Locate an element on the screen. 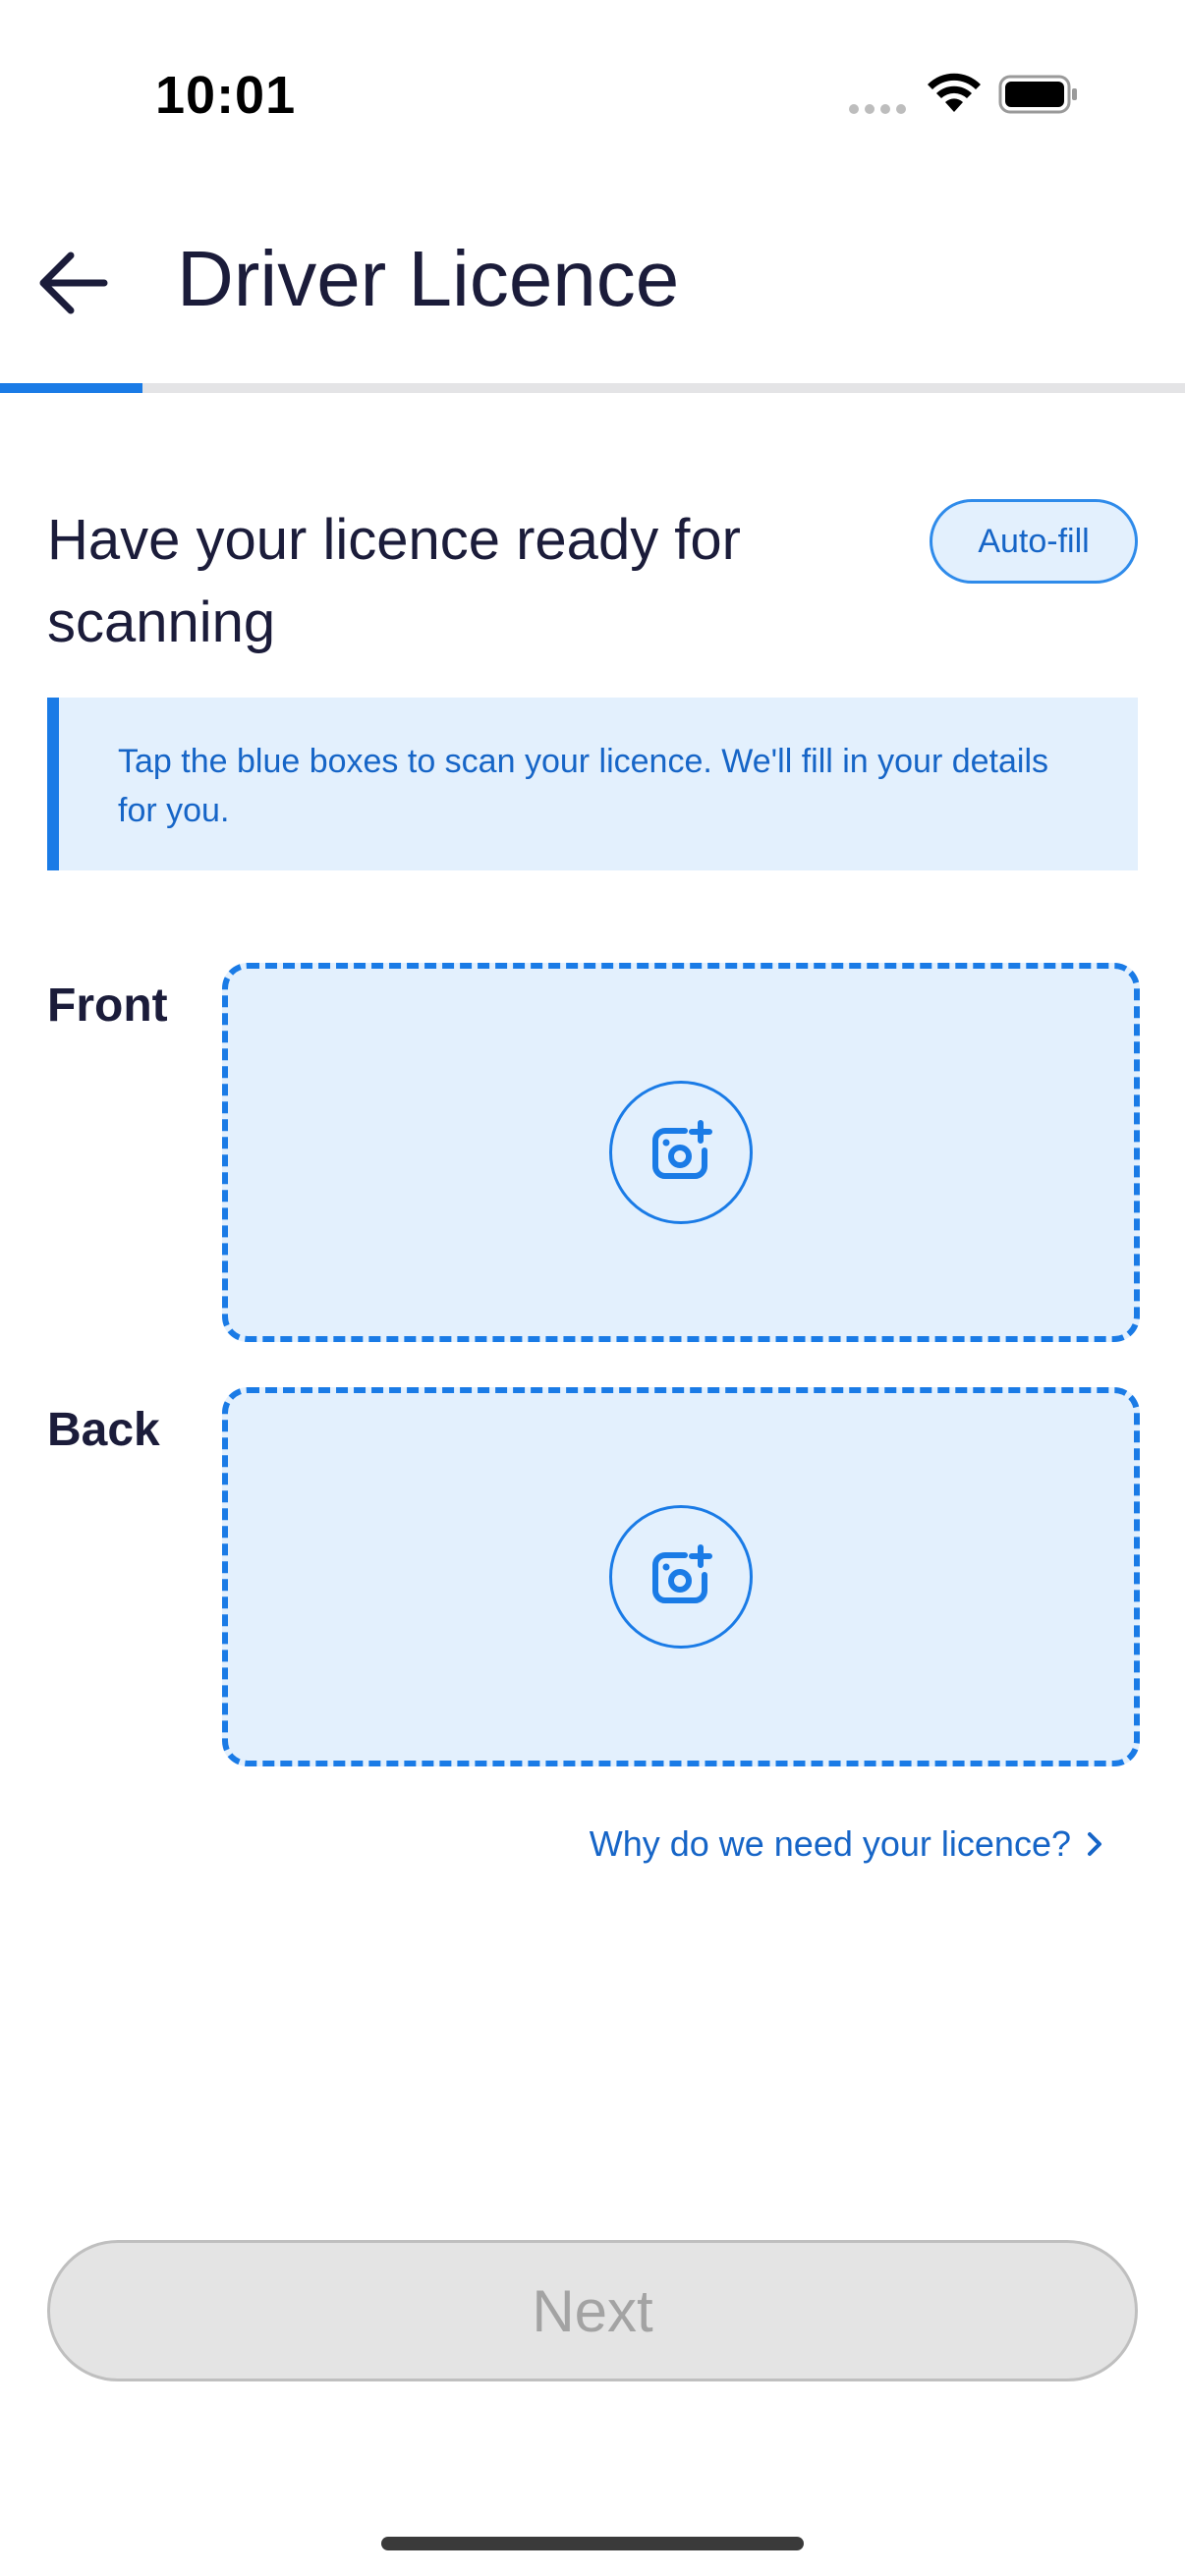  front-camera-button is located at coordinates (681, 1152).